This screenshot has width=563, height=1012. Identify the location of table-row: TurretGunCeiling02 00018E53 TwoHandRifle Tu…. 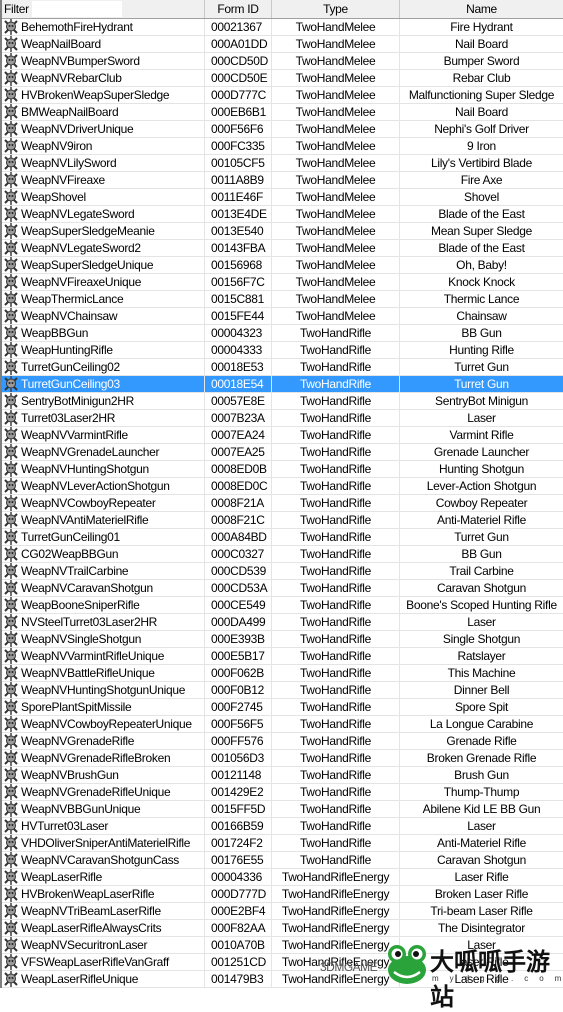
(281, 367).